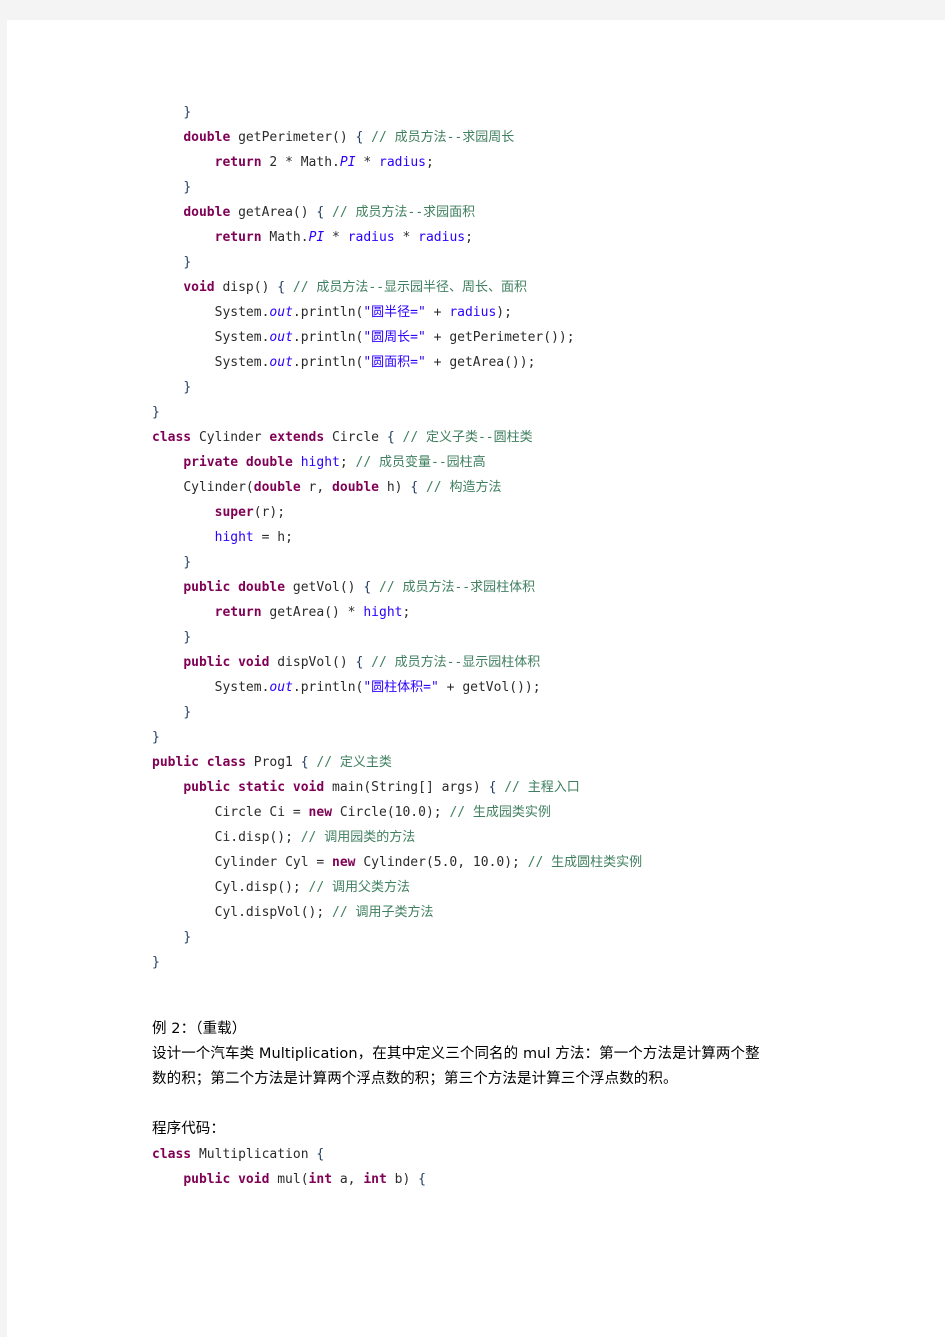 Image resolution: width=945 pixels, height=1337 pixels. Describe the element at coordinates (320, 1179) in the screenshot. I see `code-token-kw: int` at that location.